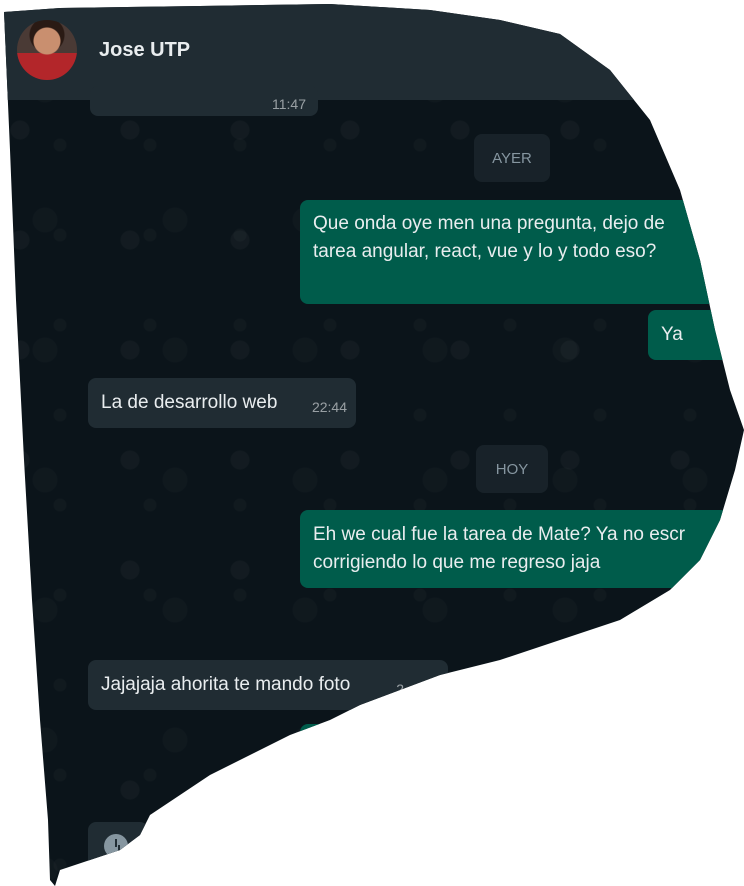 This screenshot has height=886, width=744. What do you see at coordinates (360, 744) in the screenshot?
I see `message-outgoing-partial` at bounding box center [360, 744].